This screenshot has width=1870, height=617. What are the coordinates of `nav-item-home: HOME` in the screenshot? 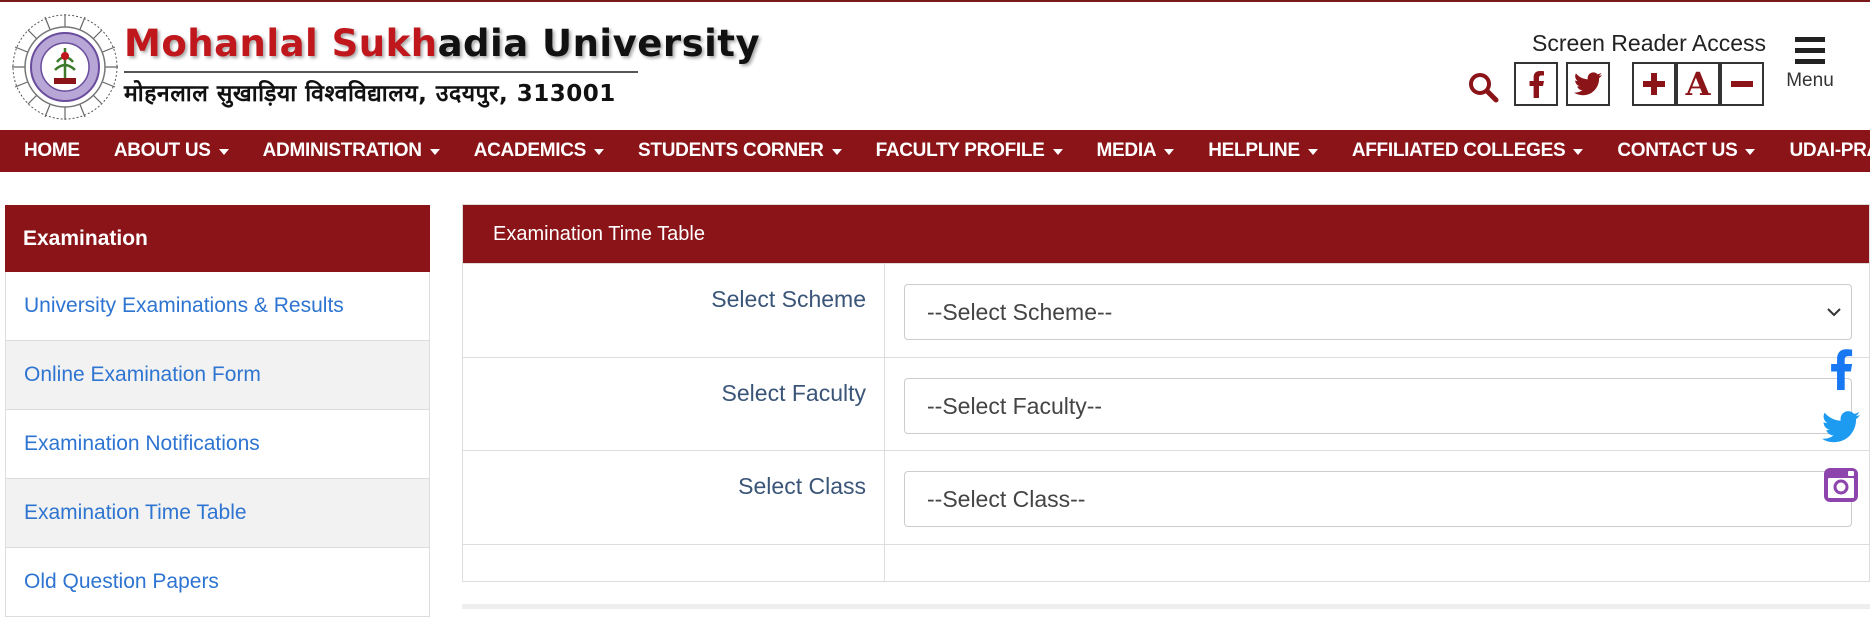 It's located at (48, 151).